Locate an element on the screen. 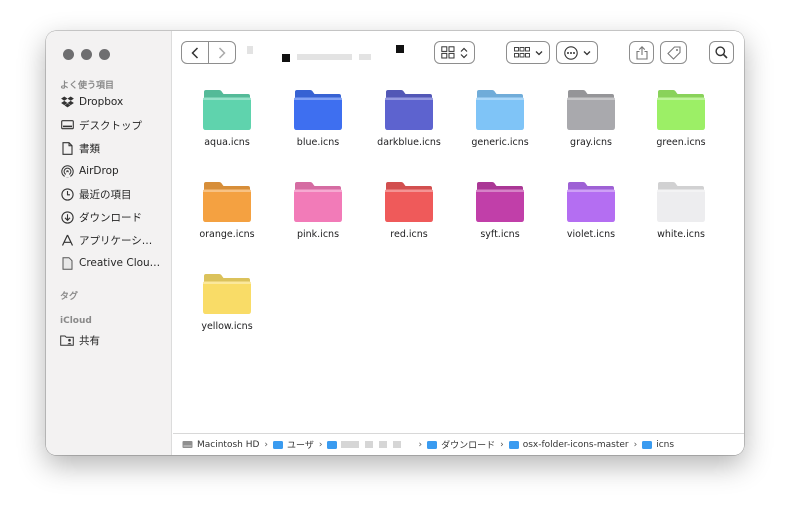 The width and height of the screenshot is (790, 516). group-icon is located at coordinates (521, 52).